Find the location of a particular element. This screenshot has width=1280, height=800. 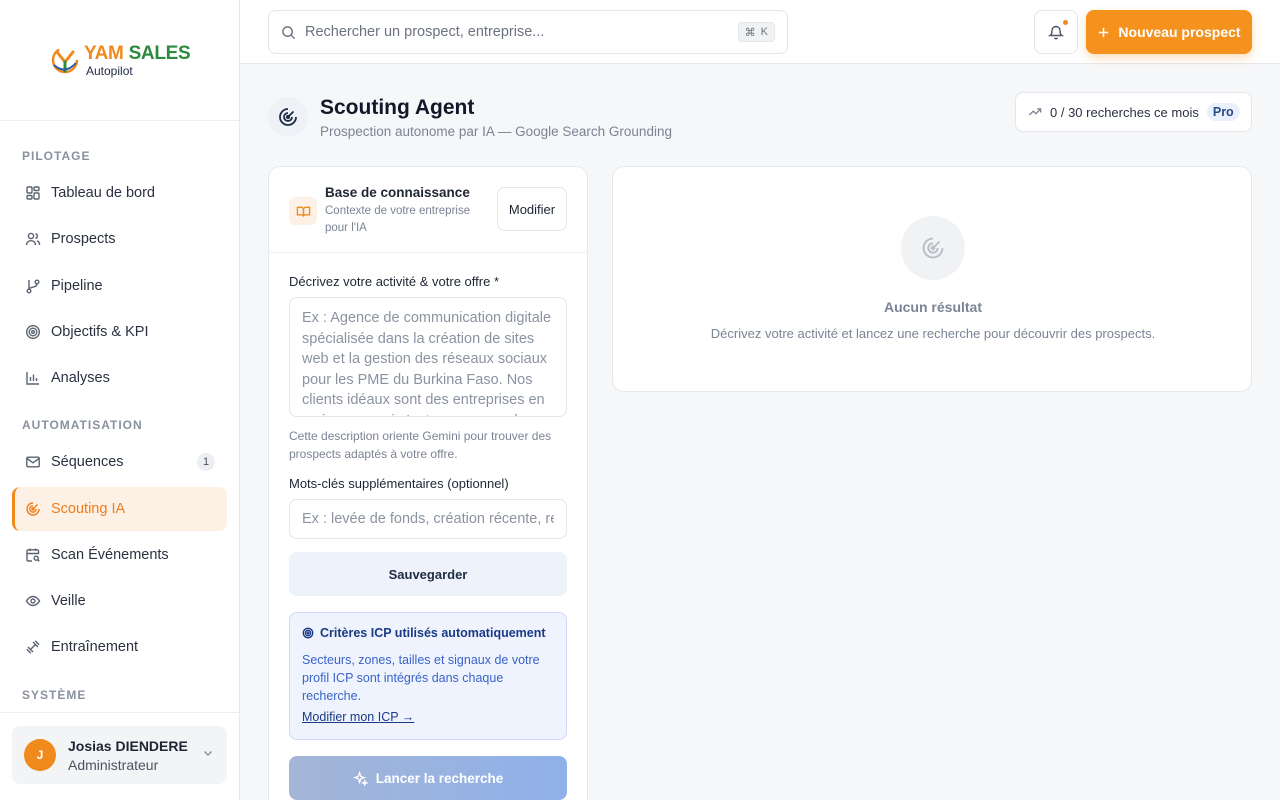

sidebar-item-label: Tableau de bord is located at coordinates (103, 193).